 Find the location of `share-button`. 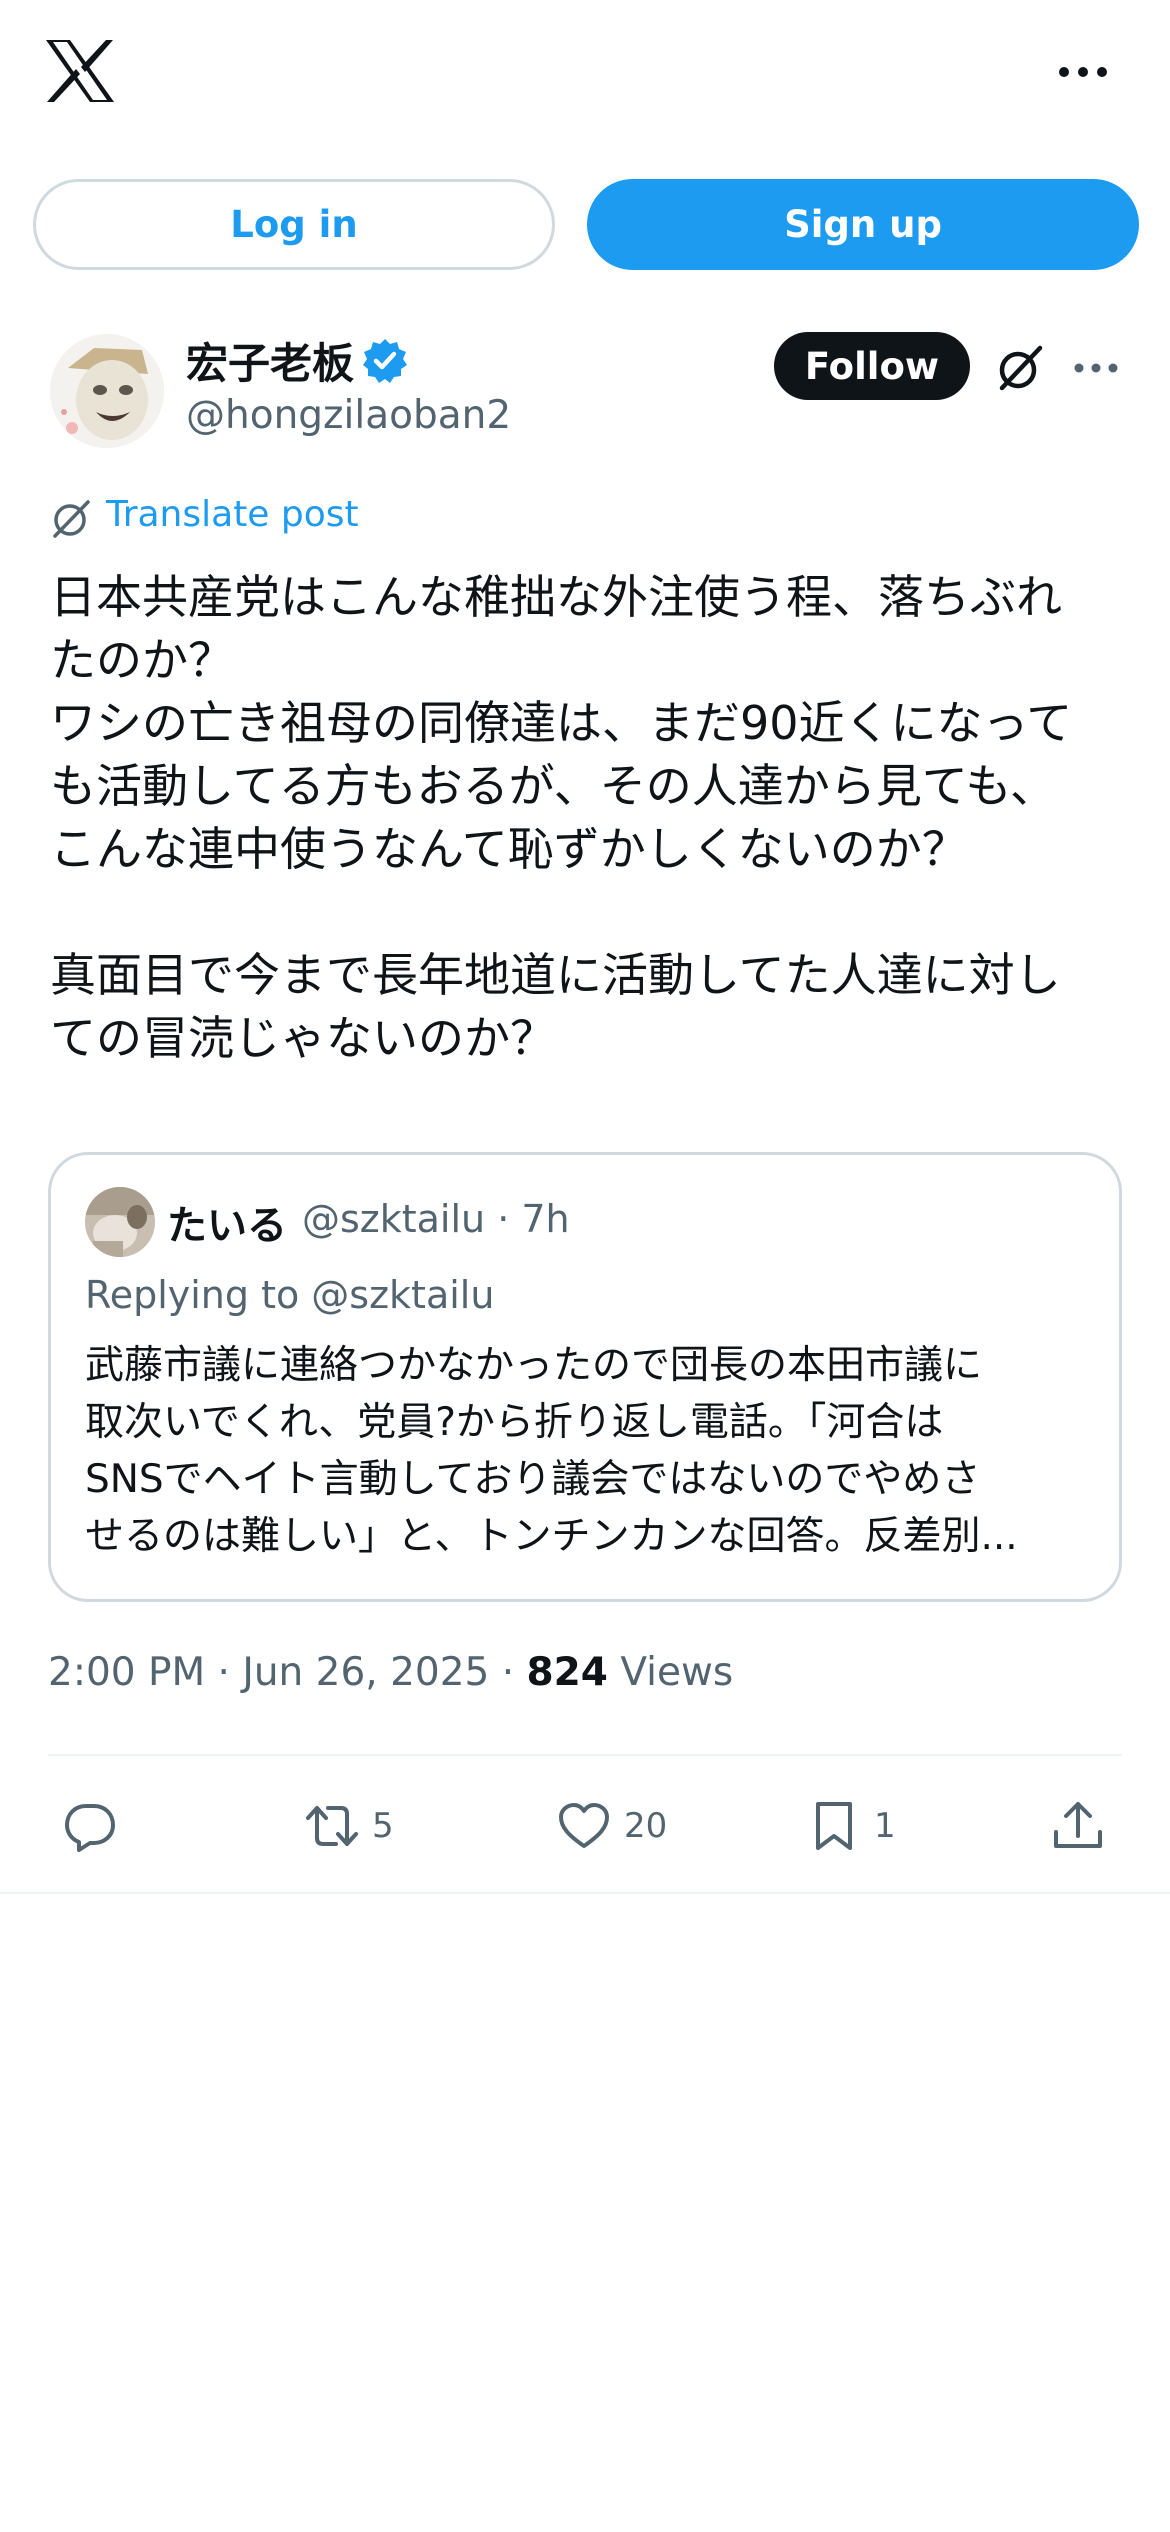

share-button is located at coordinates (1078, 1826).